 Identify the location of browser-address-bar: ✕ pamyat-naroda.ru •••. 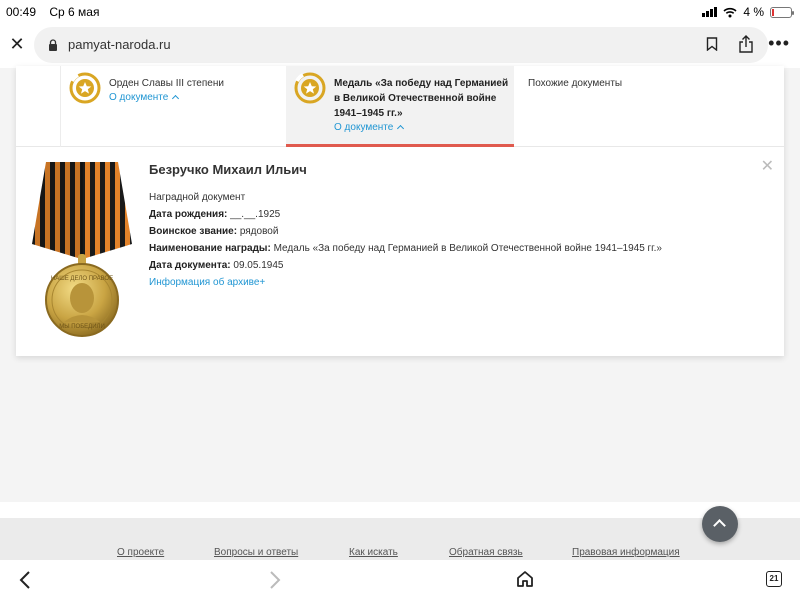
(400, 46).